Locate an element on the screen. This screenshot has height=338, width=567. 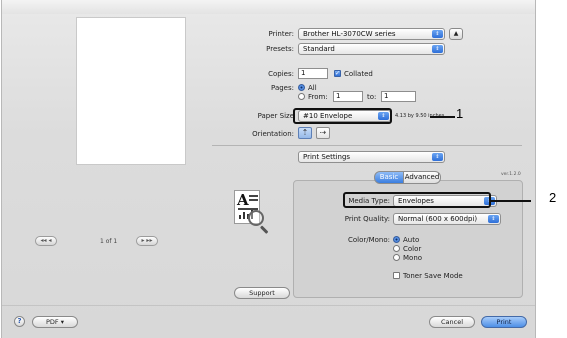
divider is located at coordinates (367, 145).